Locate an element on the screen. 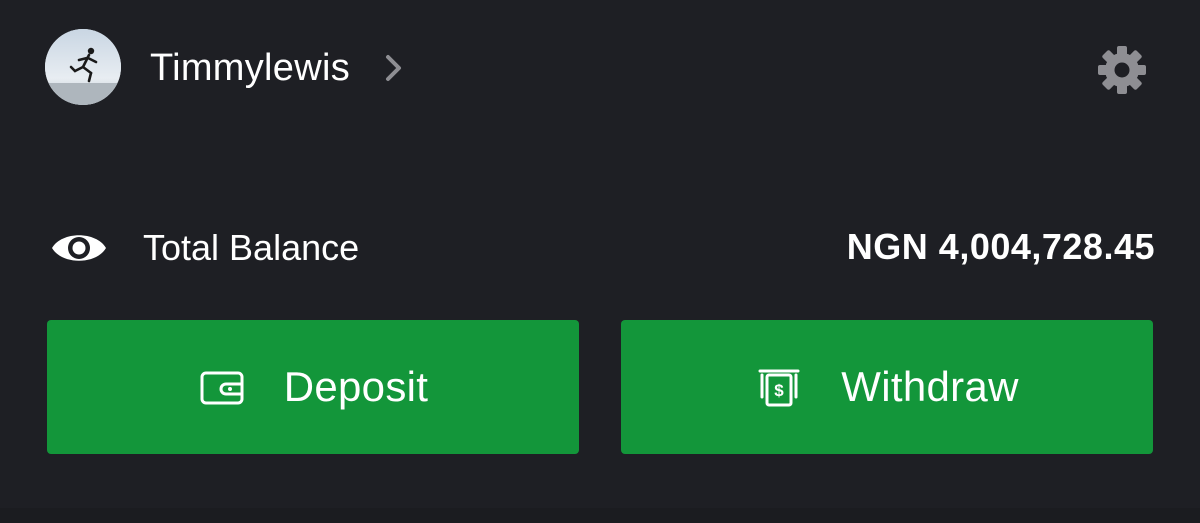  deposit-label: Deposit is located at coordinates (356, 386).